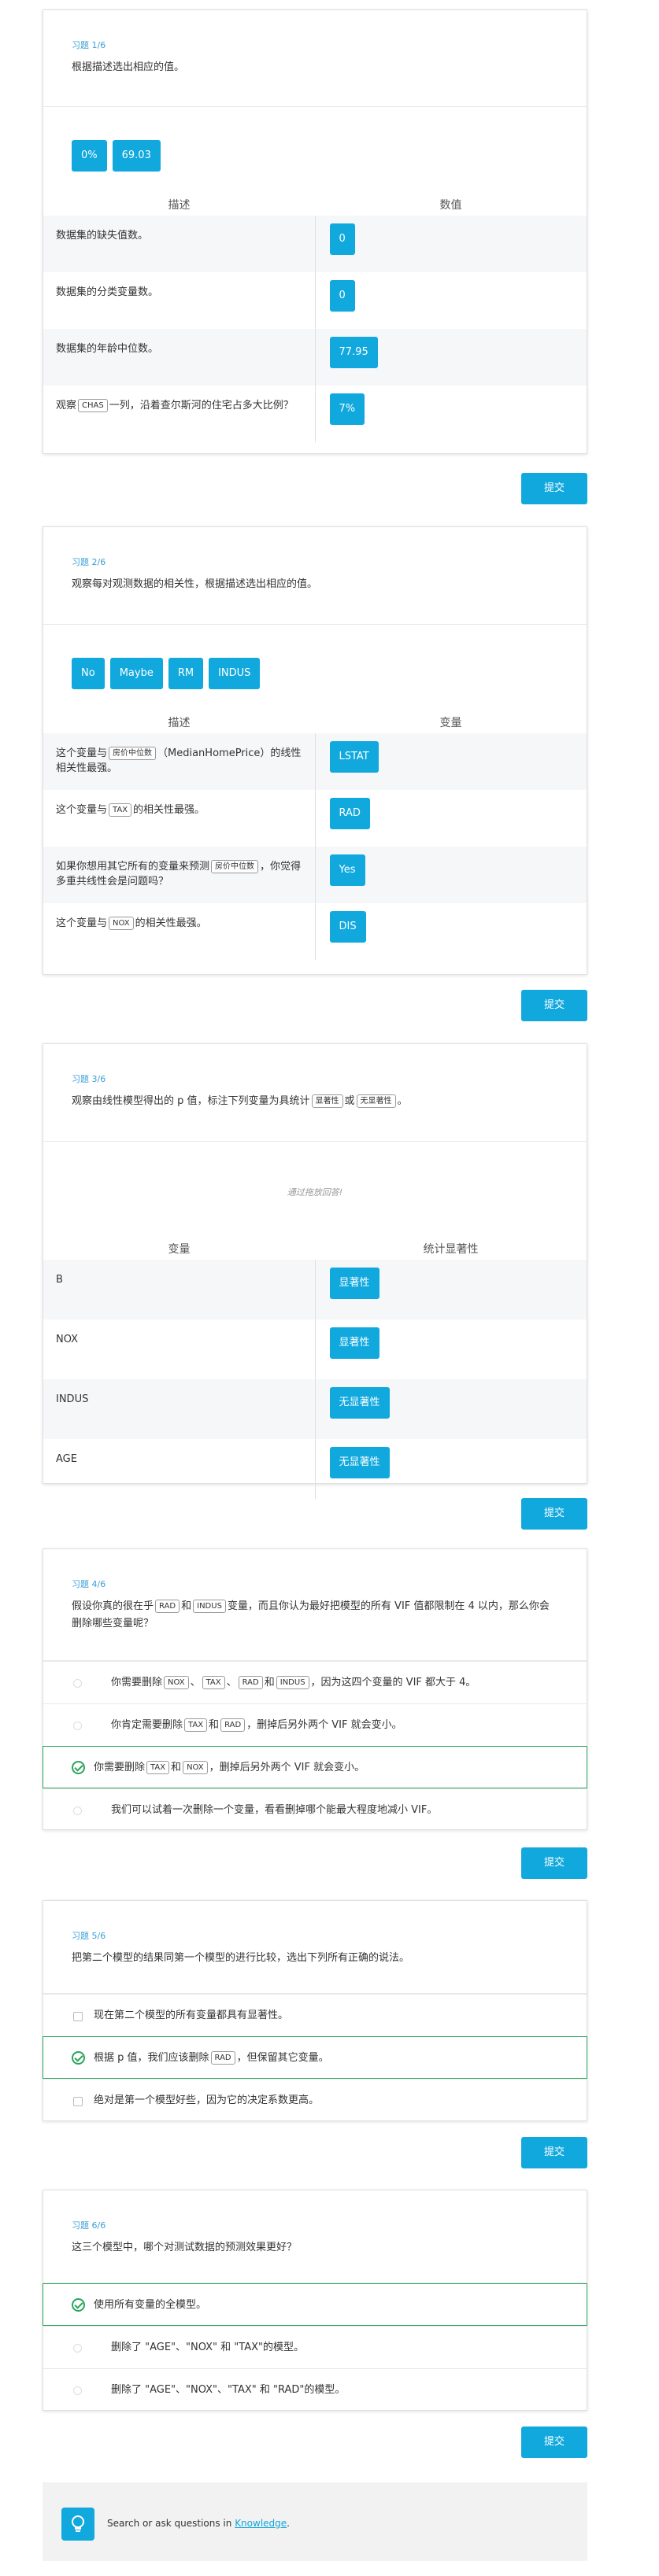  What do you see at coordinates (228, 2390) in the screenshot?
I see `option-text: 删除了 "AGE"、"NOX"、"TAX" 和 "RAD"的模型。` at bounding box center [228, 2390].